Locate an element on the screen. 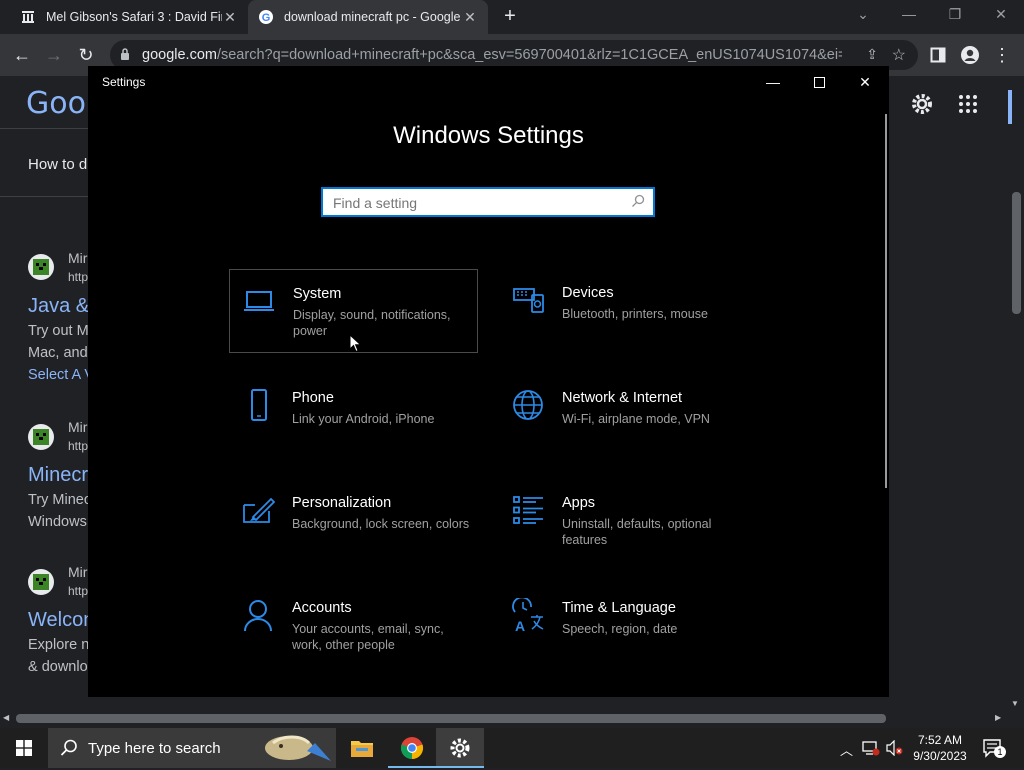 This screenshot has width=1024, height=770. result-sitelink: Select A V is located at coordinates (61, 375).